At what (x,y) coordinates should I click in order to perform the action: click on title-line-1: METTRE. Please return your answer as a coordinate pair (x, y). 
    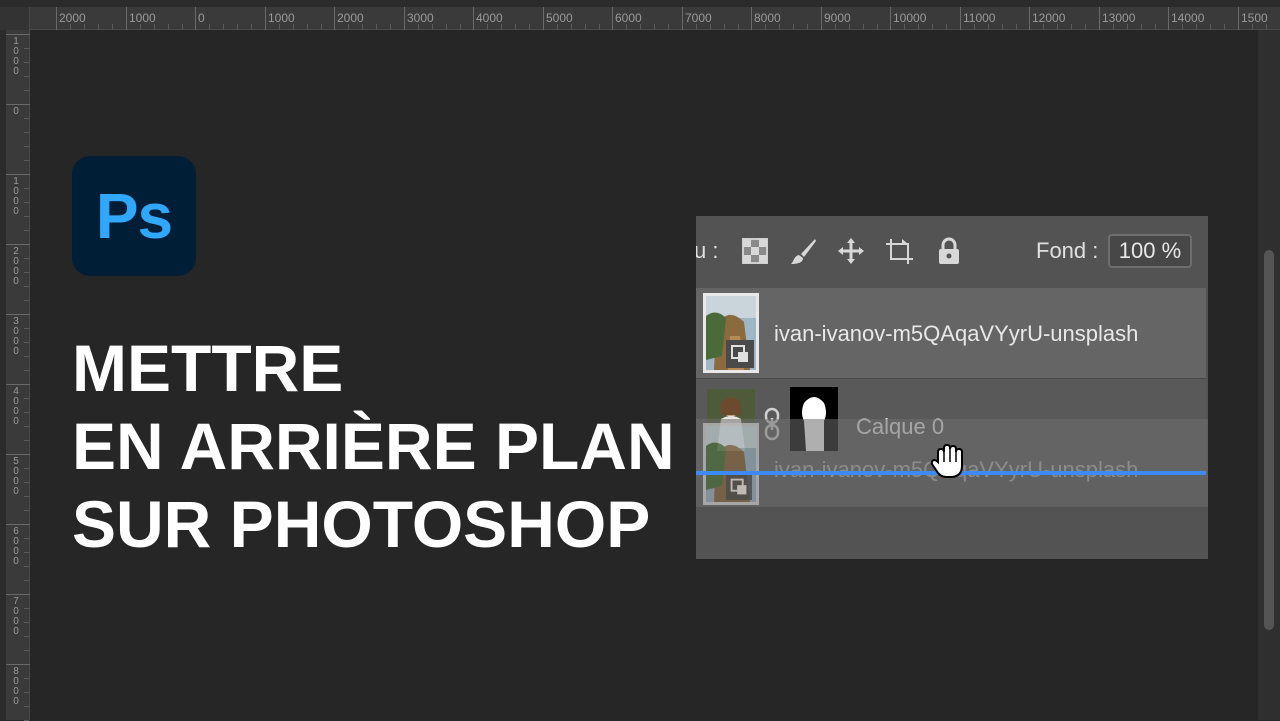
    Looking at the image, I should click on (208, 368).